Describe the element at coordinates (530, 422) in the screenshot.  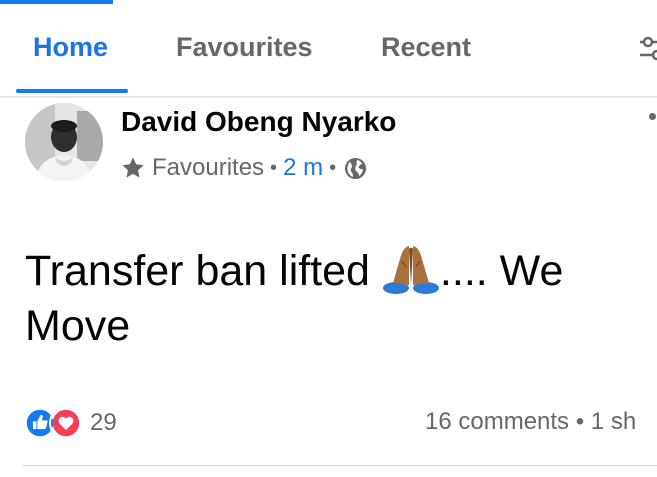
I see `comments-shares-link: 16 comments • 1 sh` at that location.